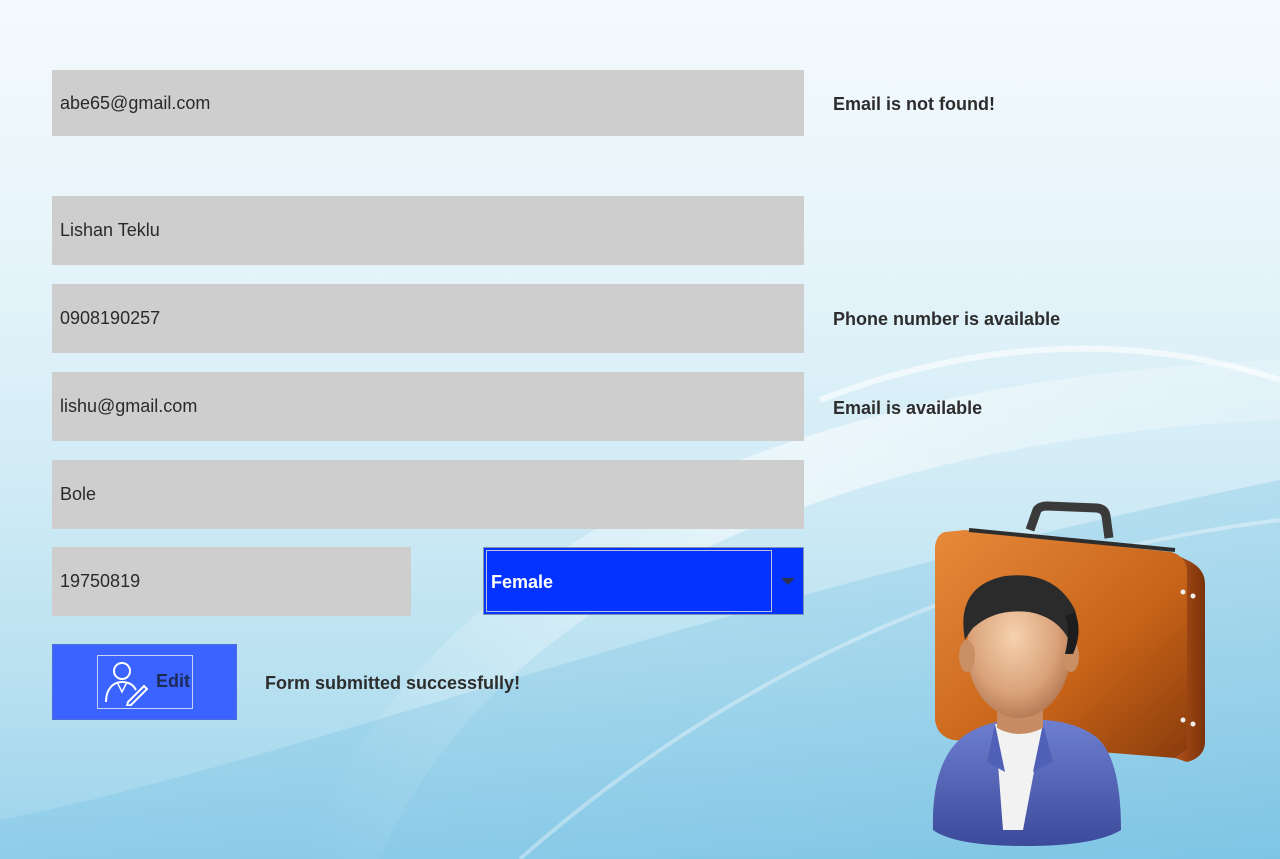 This screenshot has height=859, width=1280. Describe the element at coordinates (428, 230) in the screenshot. I see `full-name-input` at that location.